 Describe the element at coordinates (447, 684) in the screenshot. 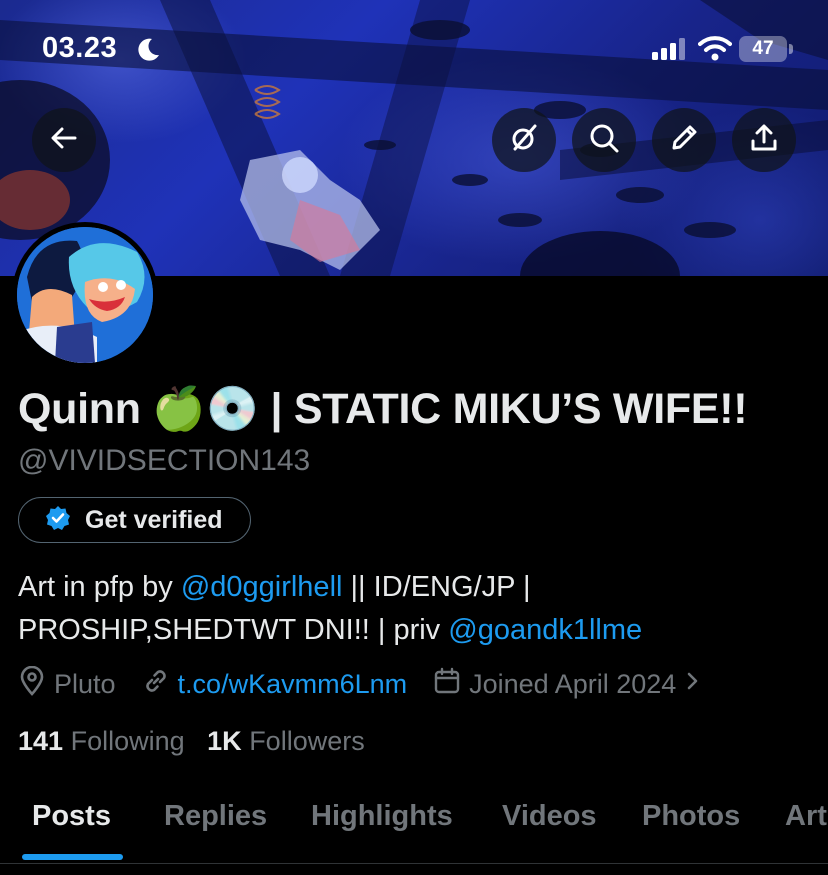

I see `calendar-icon` at that location.